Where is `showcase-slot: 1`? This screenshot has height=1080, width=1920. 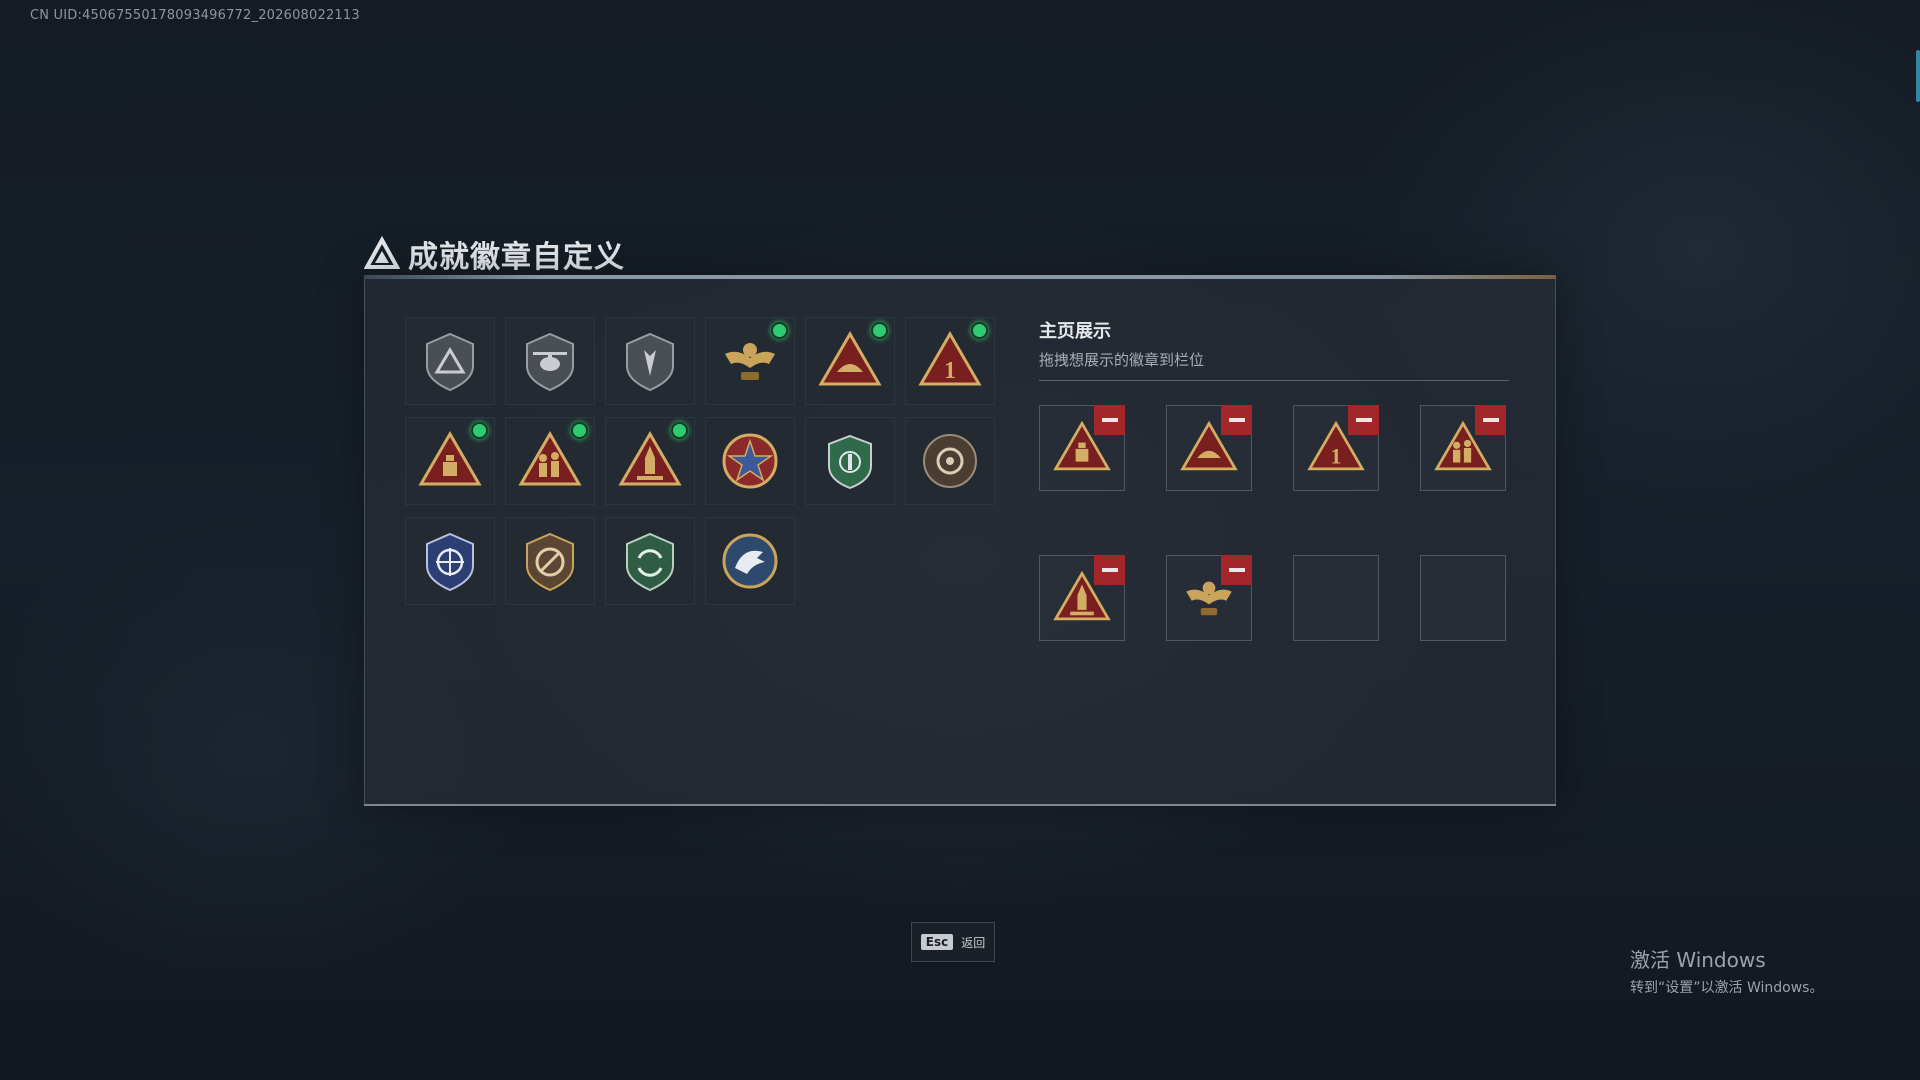
showcase-slot: 1 is located at coordinates (1336, 448).